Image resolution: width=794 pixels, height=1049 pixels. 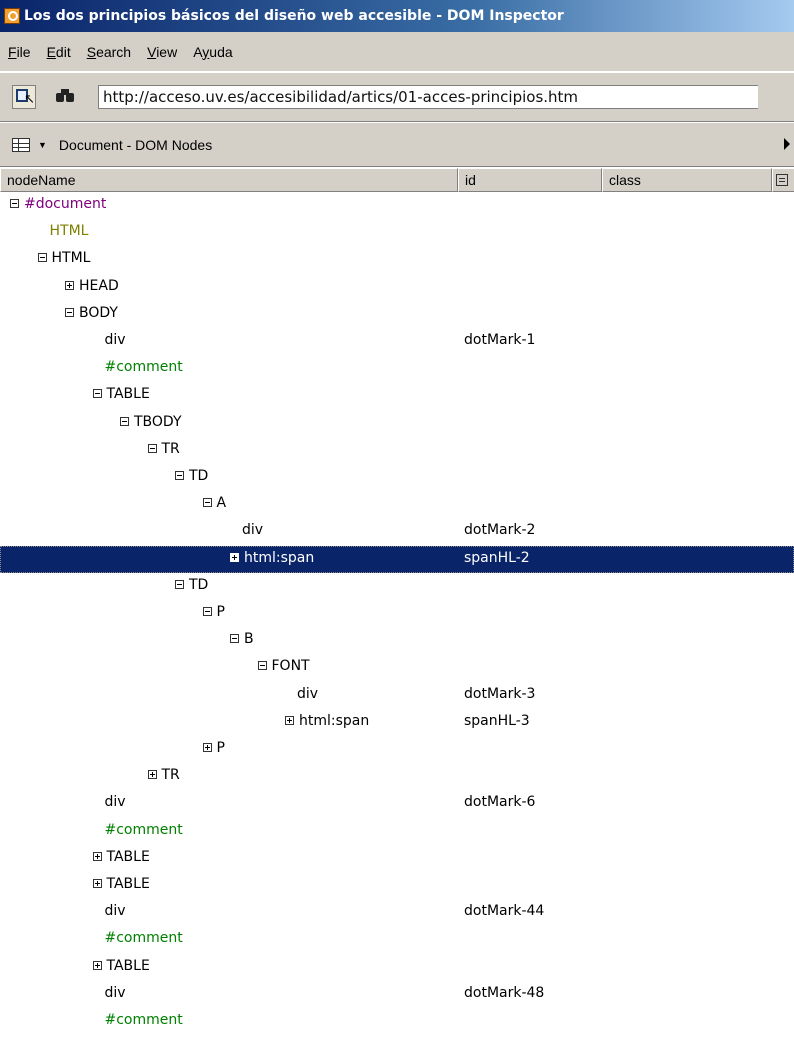 I want to click on node-id: dotMark-48, so click(x=504, y=992).